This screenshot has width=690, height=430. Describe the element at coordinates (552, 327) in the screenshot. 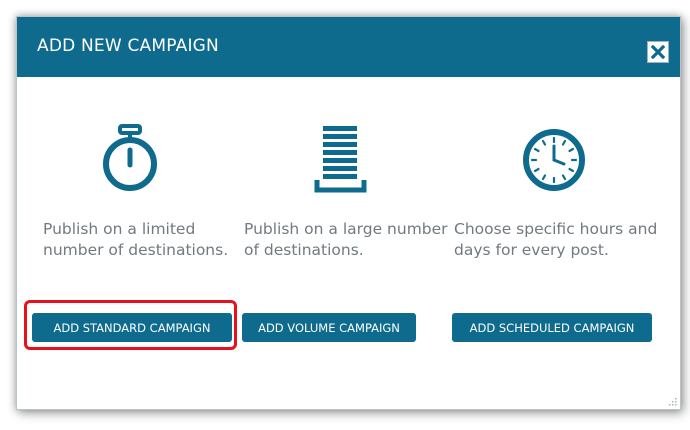

I see `add-scheduled-campaign-button: ADD SCHEDULED CAMPAIGN` at that location.